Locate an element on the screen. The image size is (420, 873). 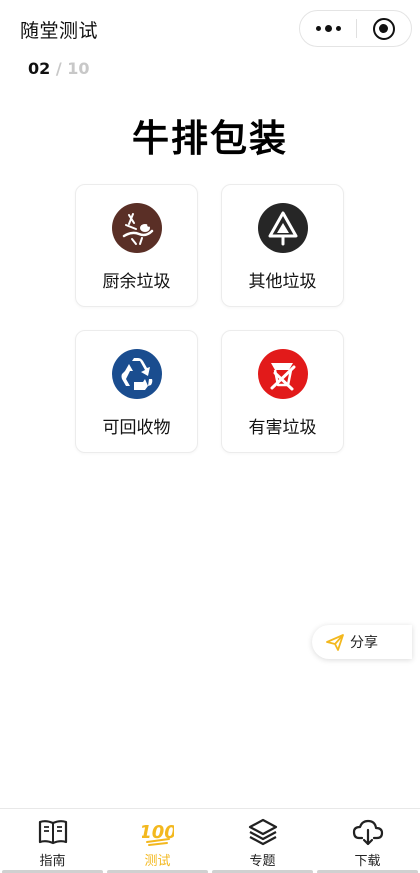
capsule-divider is located at coordinates (356, 28).